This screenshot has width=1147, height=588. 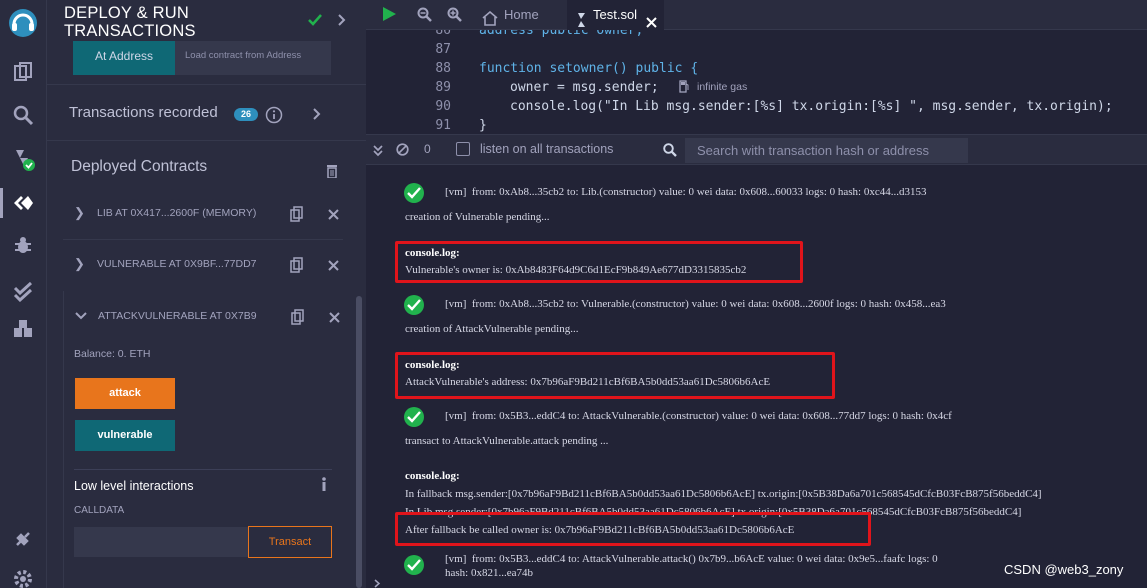 What do you see at coordinates (161, 542) in the screenshot?
I see `calldata-input` at bounding box center [161, 542].